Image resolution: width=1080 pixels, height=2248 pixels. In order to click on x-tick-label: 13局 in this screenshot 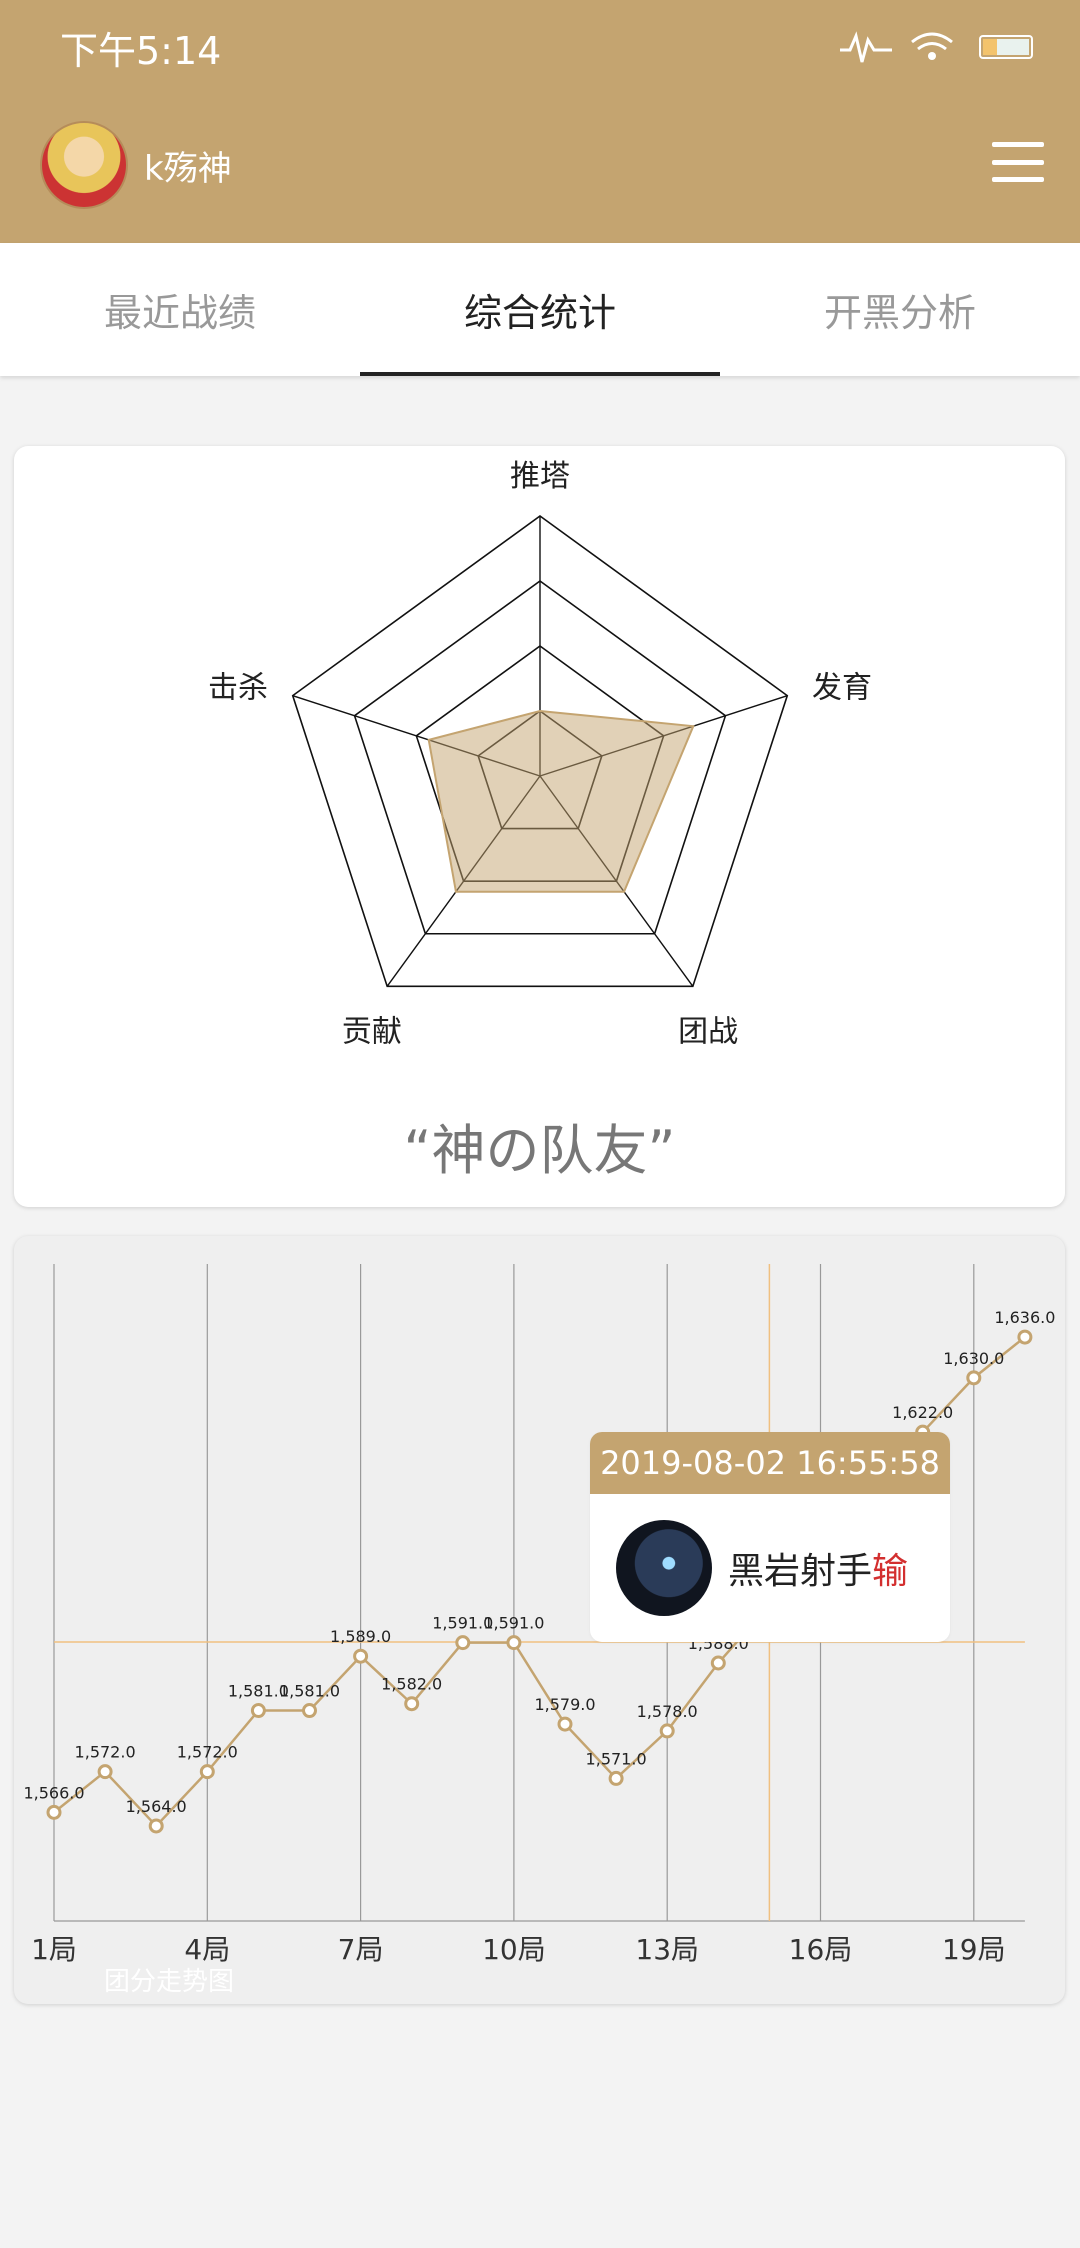, I will do `click(667, 1949)`.